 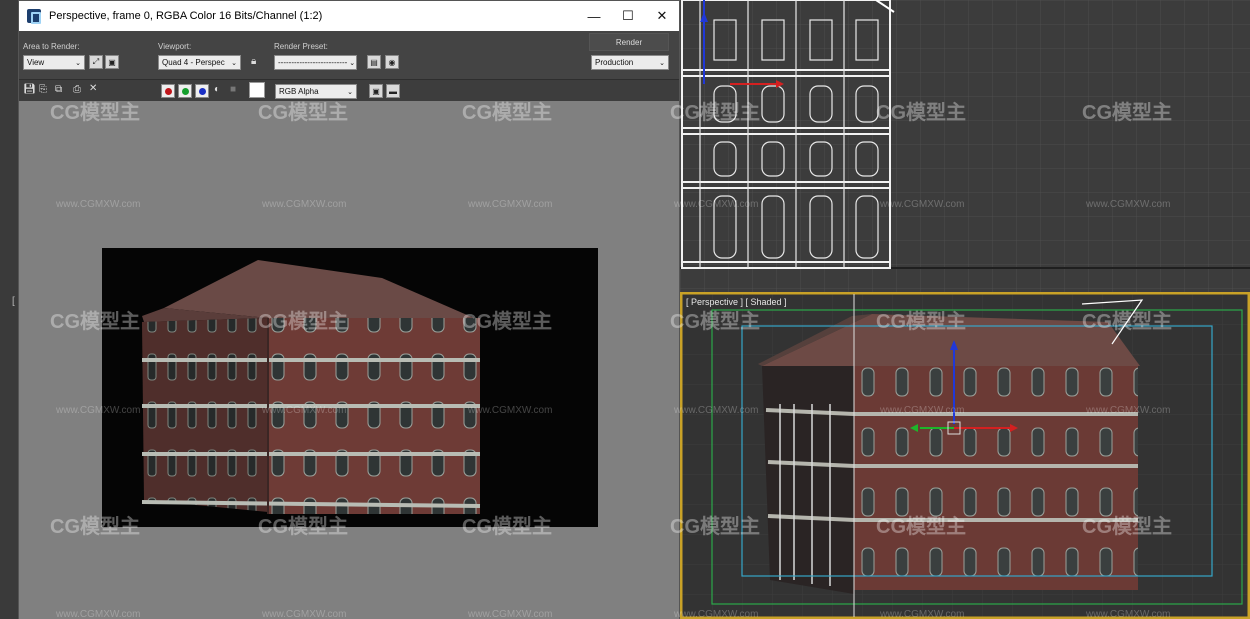 What do you see at coordinates (193, 62) in the screenshot?
I see `viewport-value: Quad 4 - Perspec` at bounding box center [193, 62].